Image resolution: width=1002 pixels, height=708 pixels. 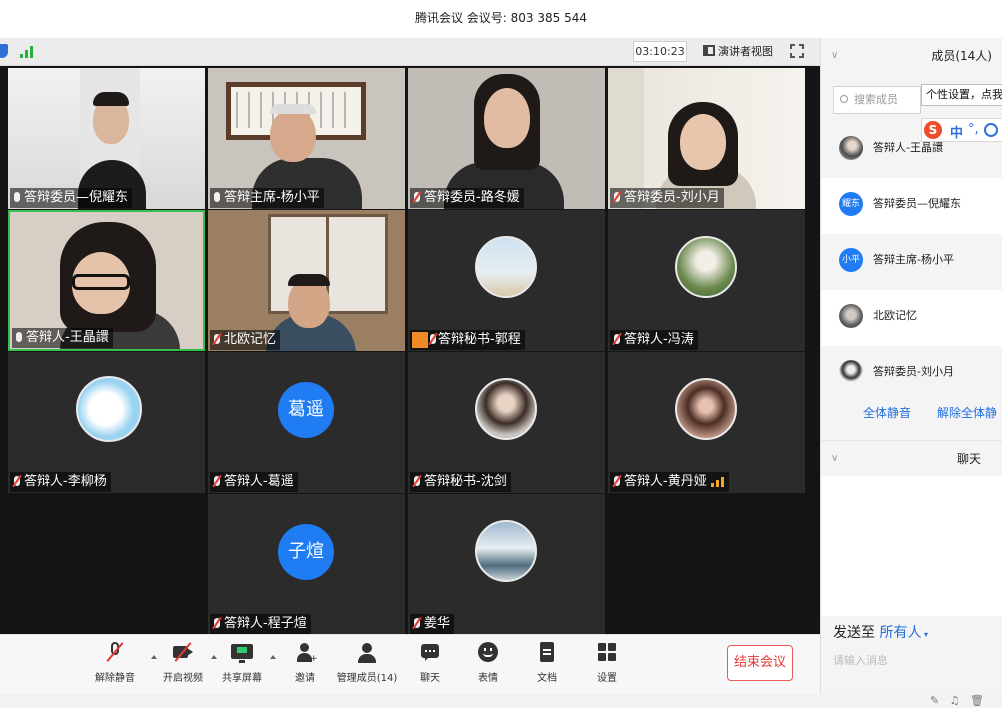 I want to click on participant-label: 北欧记忆, so click(x=245, y=340).